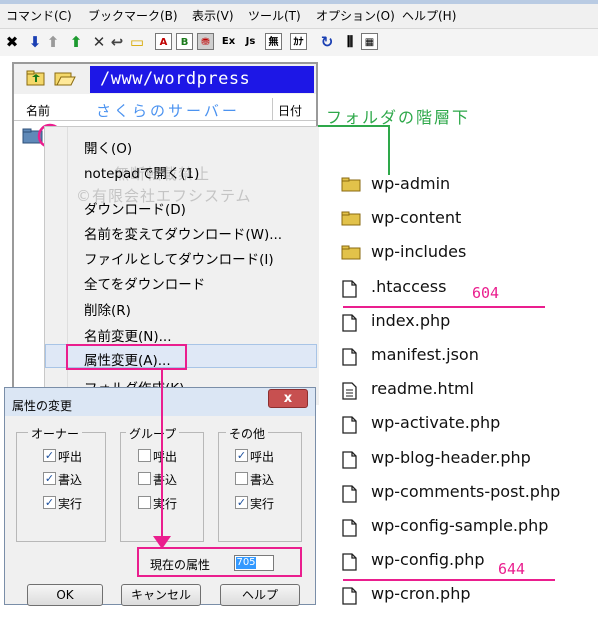 The width and height of the screenshot is (598, 625). What do you see at coordinates (389, 150) in the screenshot?
I see `green-connector-v` at bounding box center [389, 150].